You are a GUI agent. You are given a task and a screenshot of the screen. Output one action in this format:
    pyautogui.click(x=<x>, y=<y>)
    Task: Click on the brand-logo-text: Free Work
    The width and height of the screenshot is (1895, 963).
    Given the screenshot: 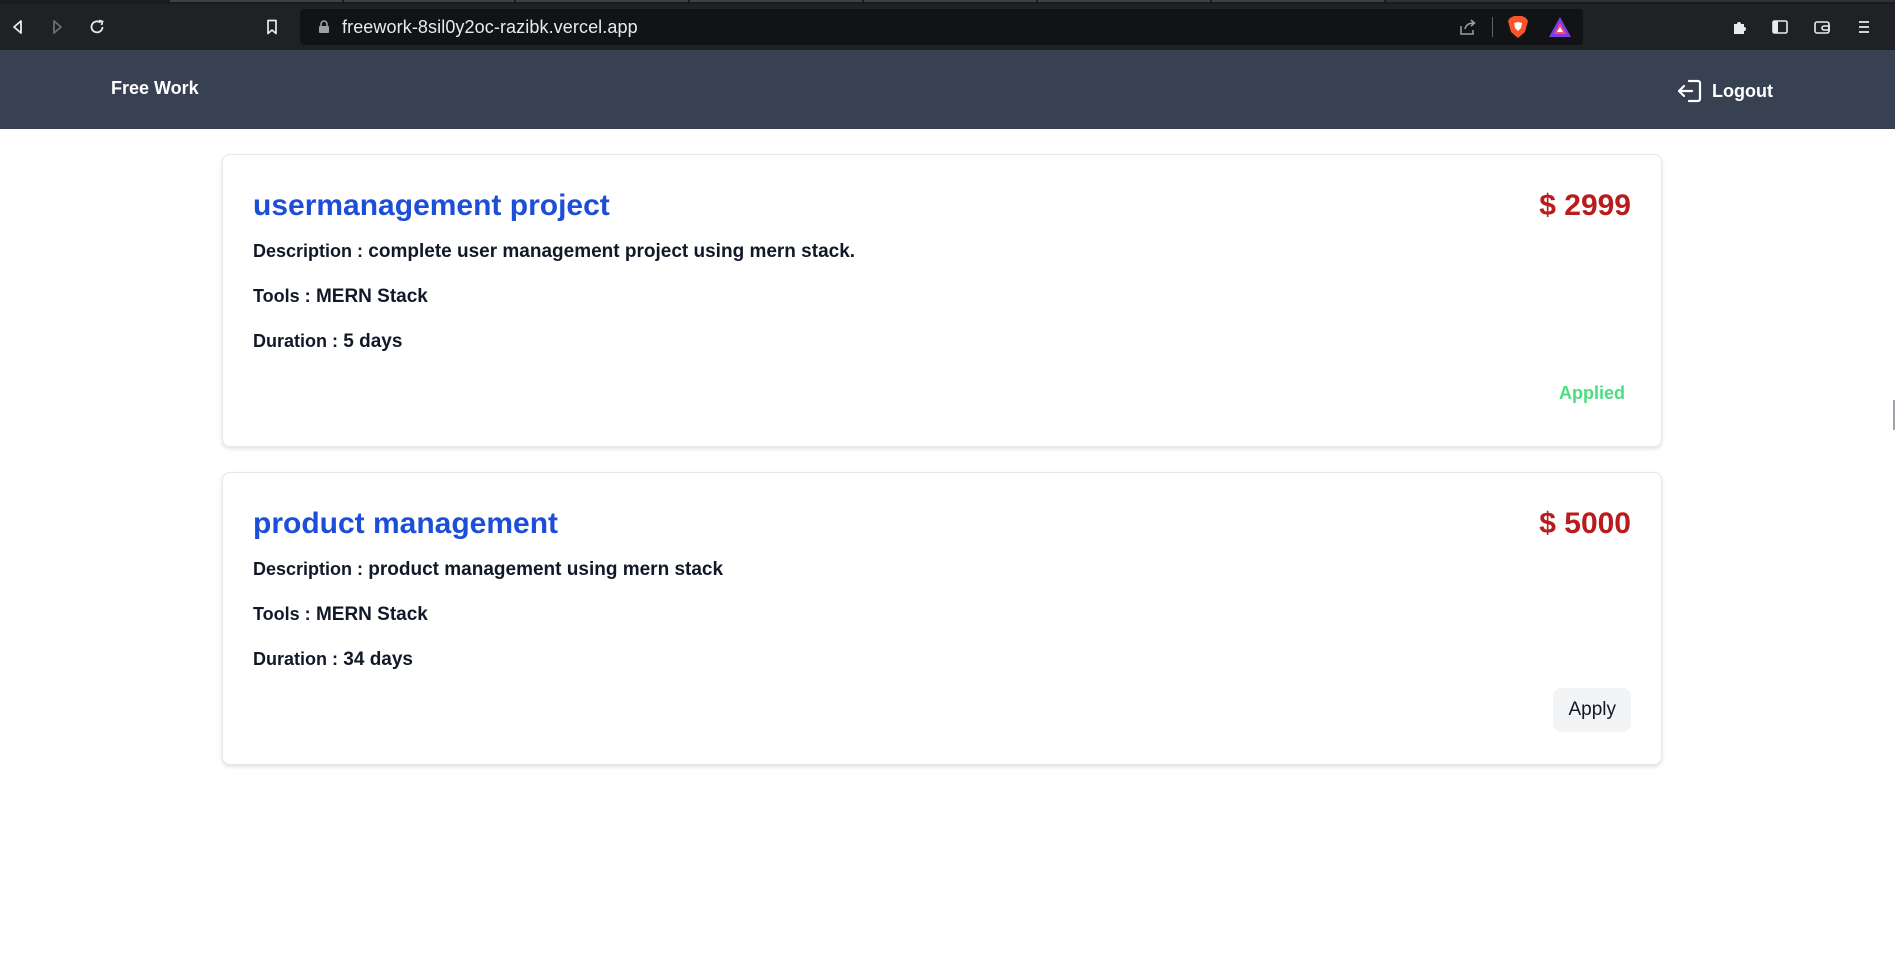 What is the action you would take?
    pyautogui.click(x=155, y=88)
    